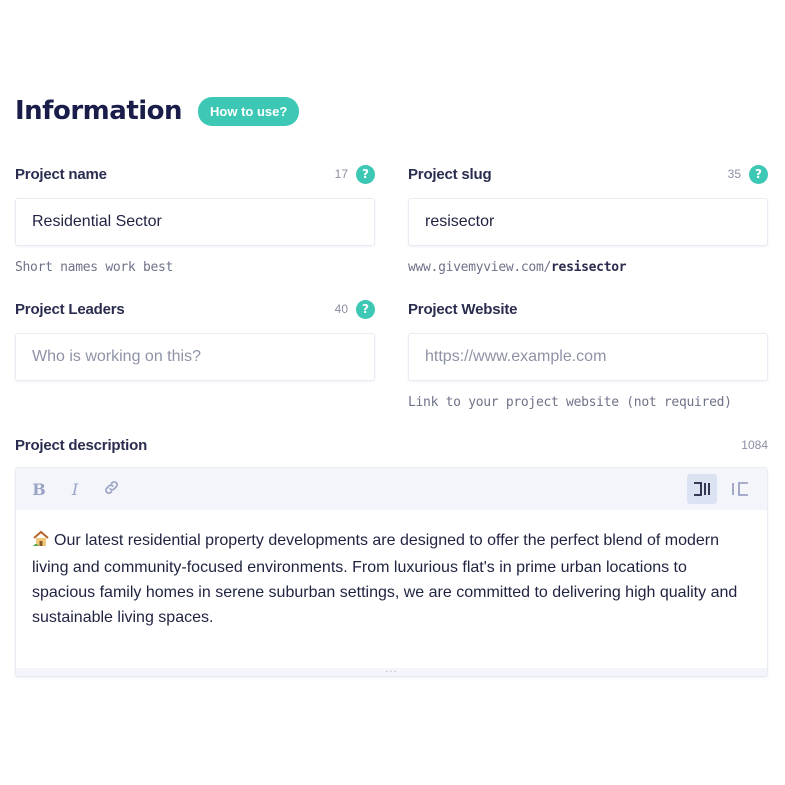 This screenshot has width=785, height=785. What do you see at coordinates (463, 309) in the screenshot?
I see `project-website-label: Project Website` at bounding box center [463, 309].